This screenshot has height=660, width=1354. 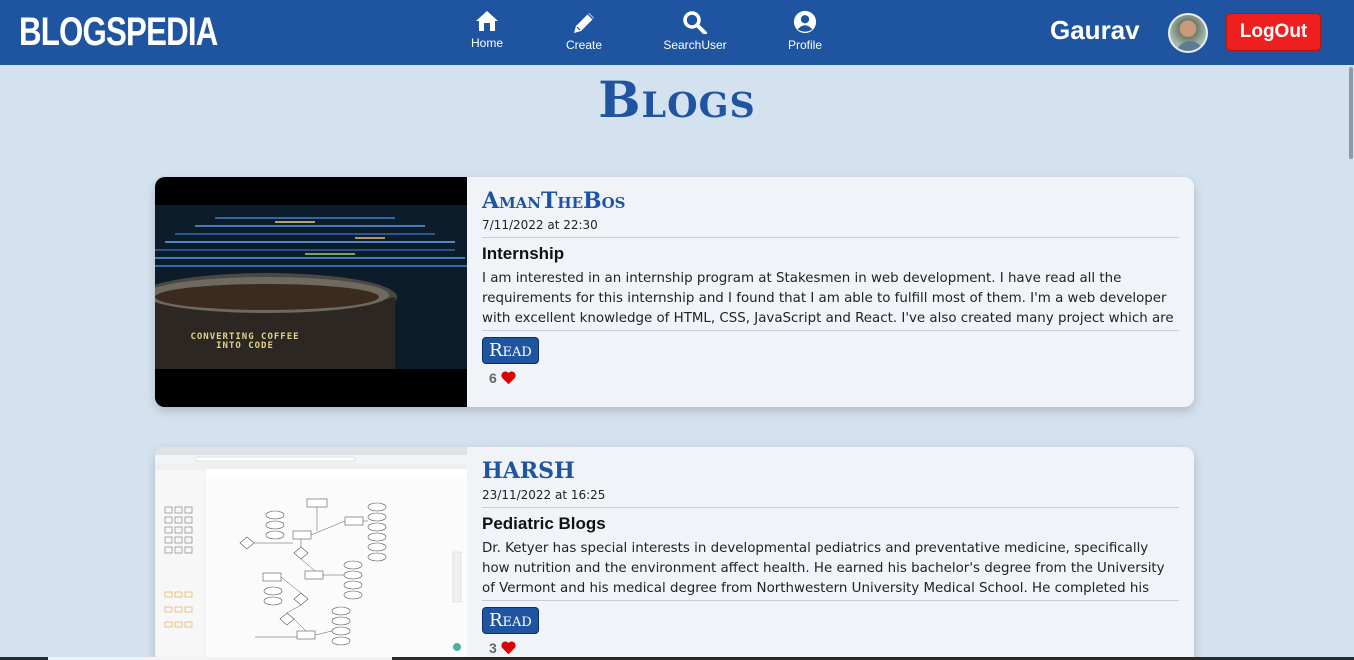 I want to click on page-scrollbar, so click(x=1350, y=362).